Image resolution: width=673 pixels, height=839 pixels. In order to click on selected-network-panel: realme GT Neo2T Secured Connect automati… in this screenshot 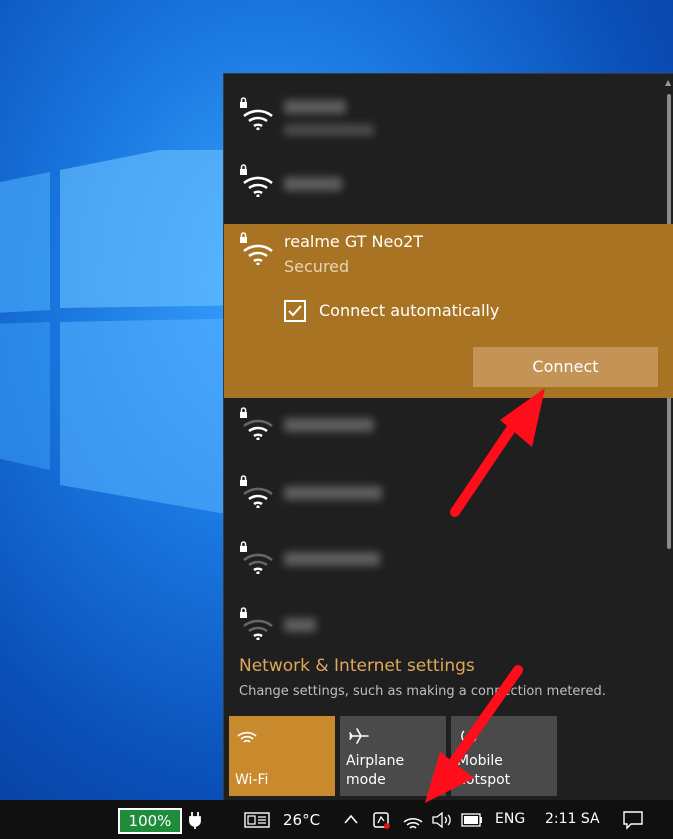, I will do `click(448, 311)`.